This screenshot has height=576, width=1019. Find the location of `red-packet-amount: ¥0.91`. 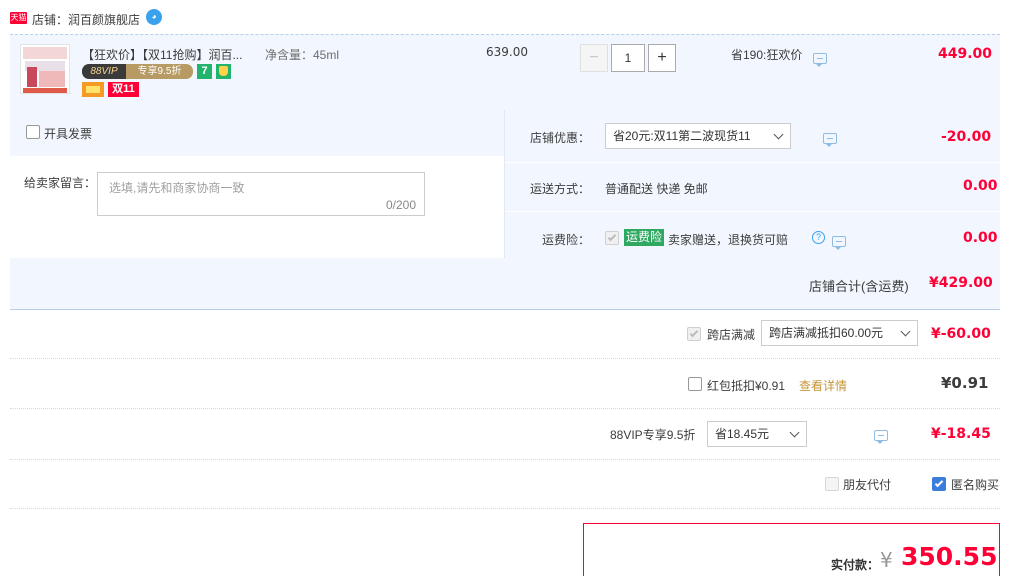

red-packet-amount: ¥0.91 is located at coordinates (965, 383).